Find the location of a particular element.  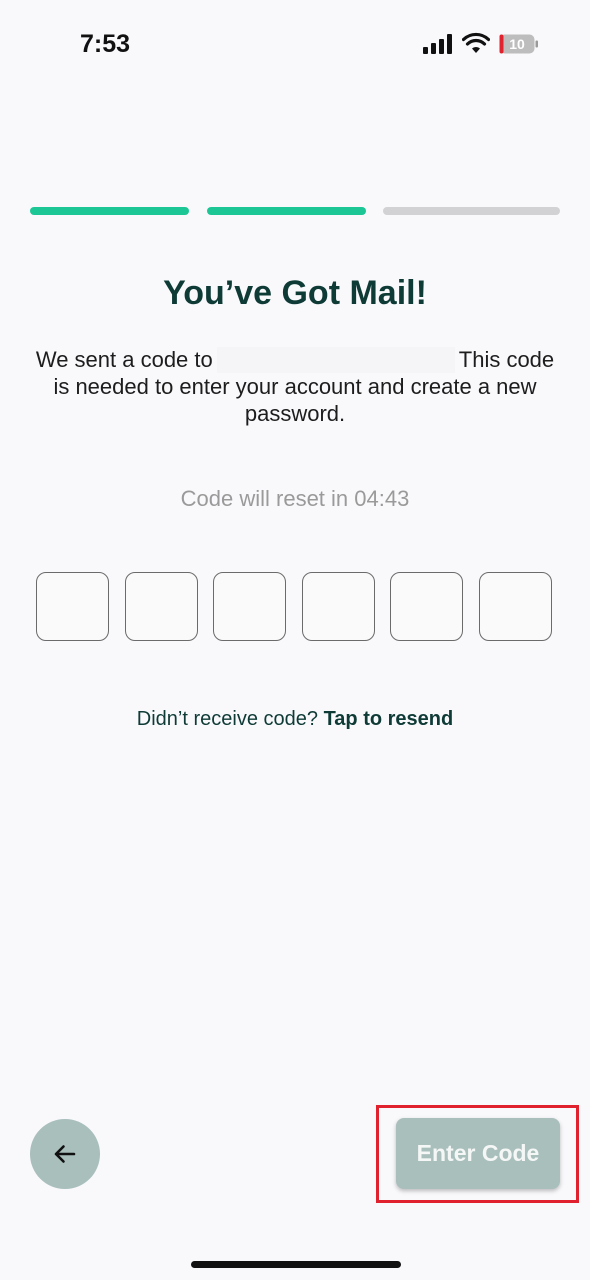

highlight-box is located at coordinates (477, 1154).